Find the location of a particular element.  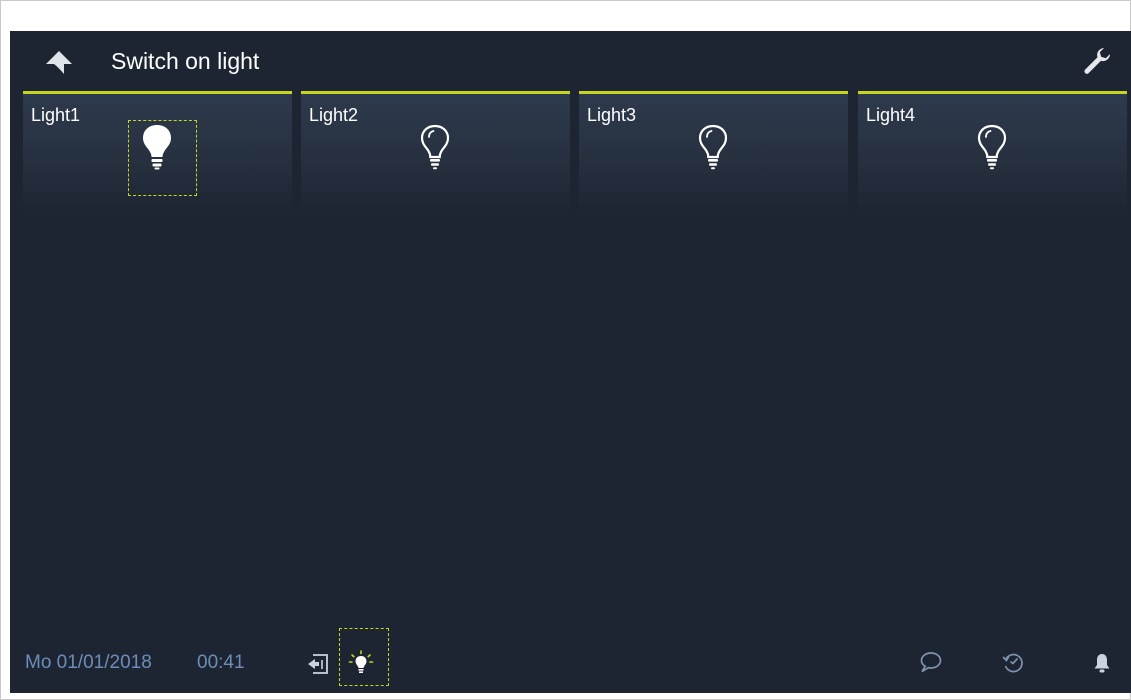

light-tile-1: Light1 is located at coordinates (157, 152).